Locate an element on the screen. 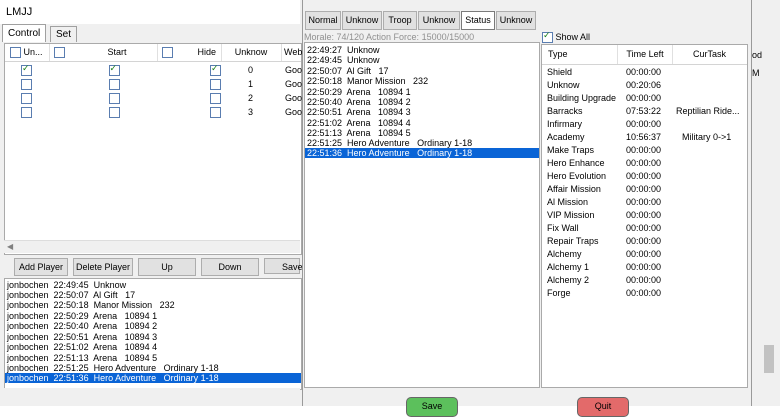 Image resolution: width=780 pixels, height=417 pixels. header-col-hide: Hide is located at coordinates (189, 52).